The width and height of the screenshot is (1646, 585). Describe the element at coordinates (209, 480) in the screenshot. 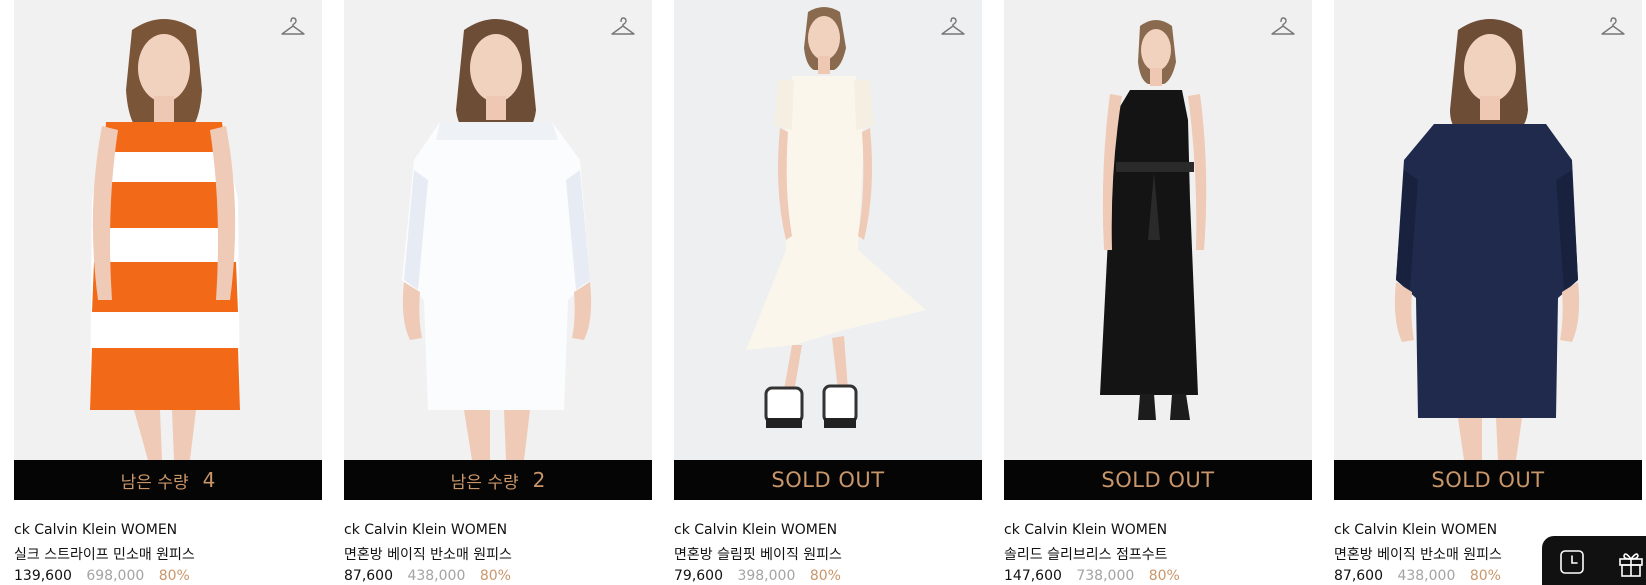

I see `stock-count: 4` at that location.